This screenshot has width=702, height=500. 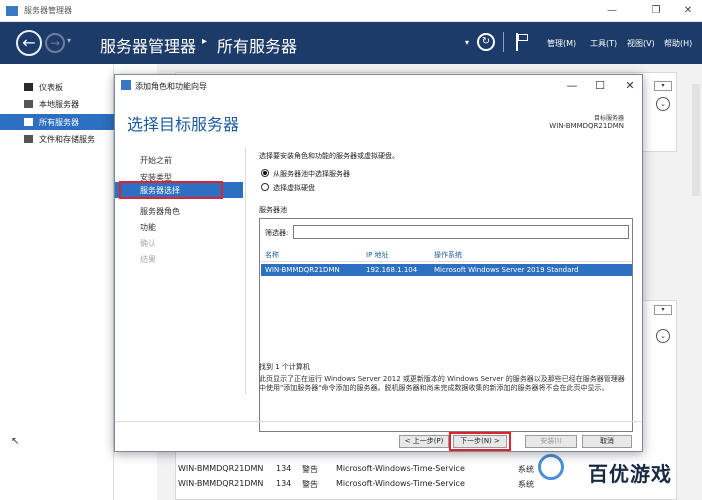 I want to click on scrollbar, so click(x=696, y=140).